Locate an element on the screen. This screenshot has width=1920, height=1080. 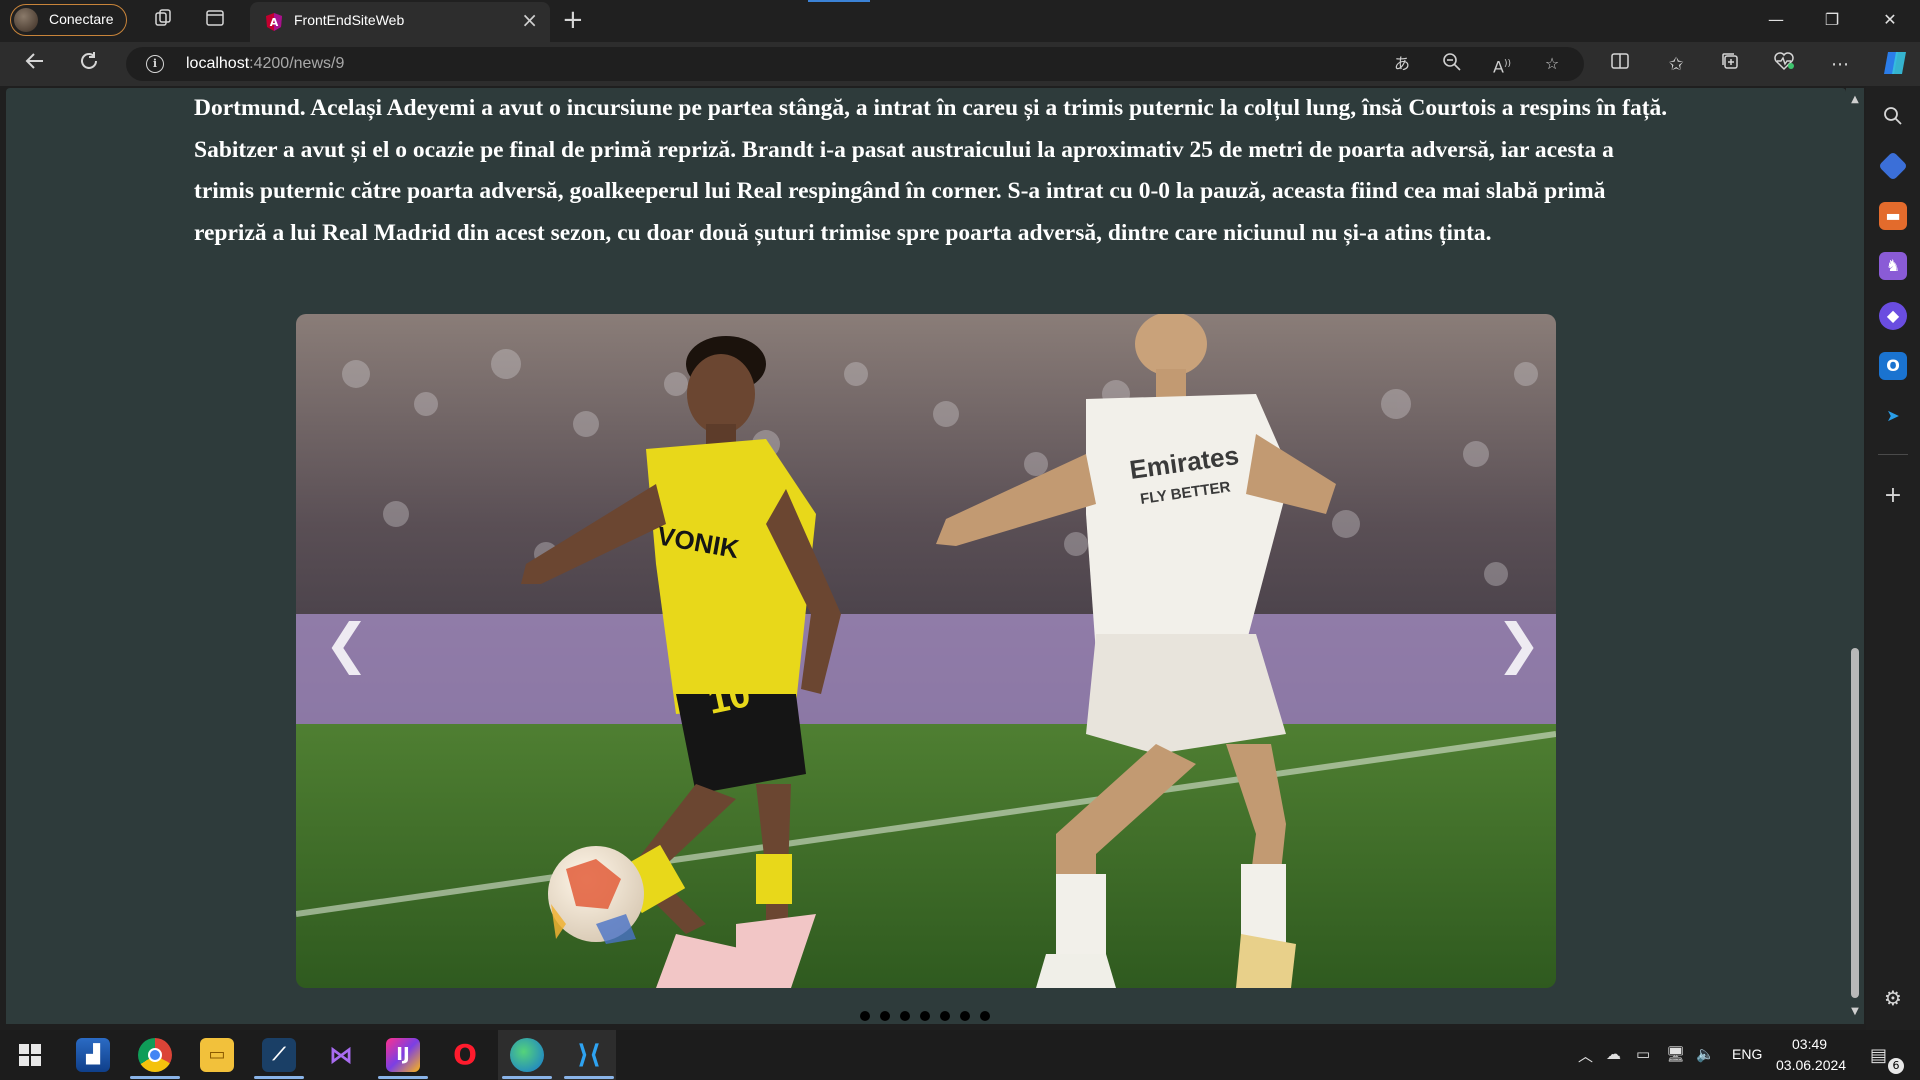
sidebar-shopping-icon is located at coordinates (1893, 166).